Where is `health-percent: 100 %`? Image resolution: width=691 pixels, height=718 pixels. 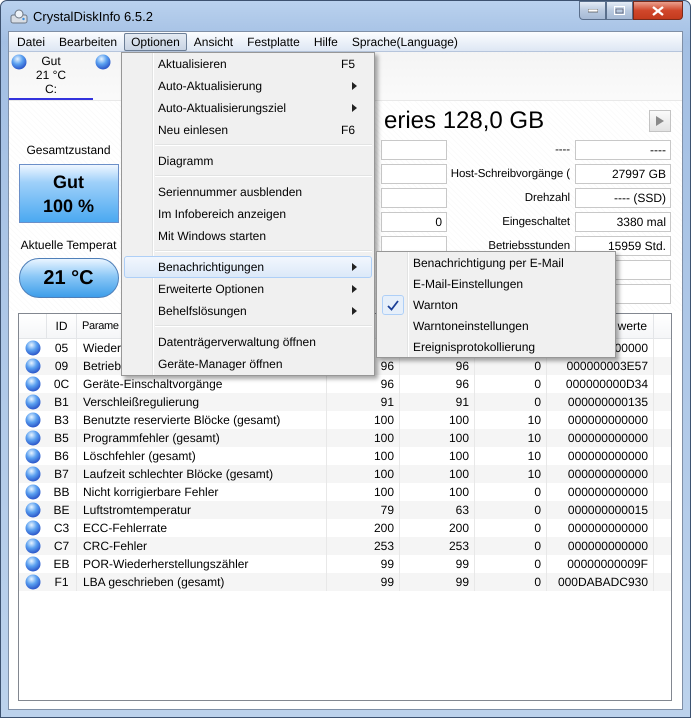 health-percent: 100 % is located at coordinates (68, 206).